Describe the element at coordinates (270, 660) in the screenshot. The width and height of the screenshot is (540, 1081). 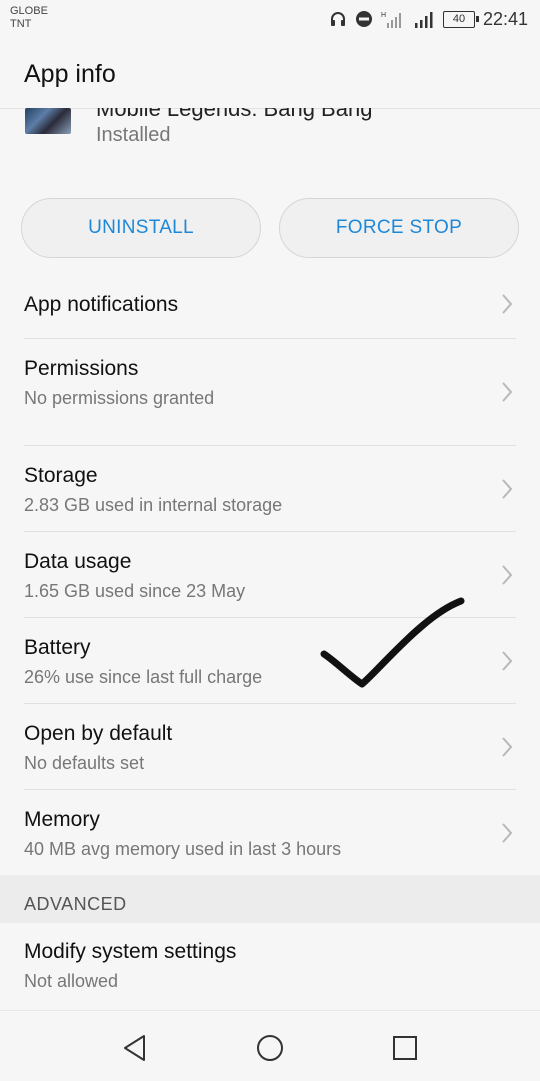
I see `list-item-battery: Battery 26% use since last full charge` at that location.